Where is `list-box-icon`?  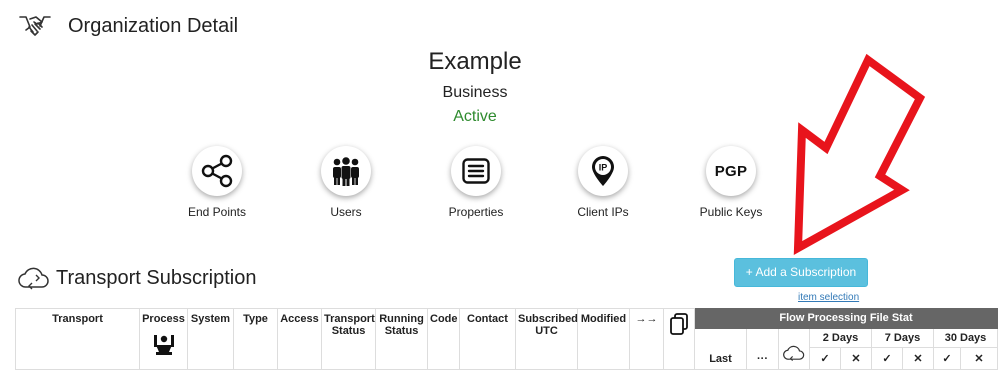
list-box-icon is located at coordinates (476, 171).